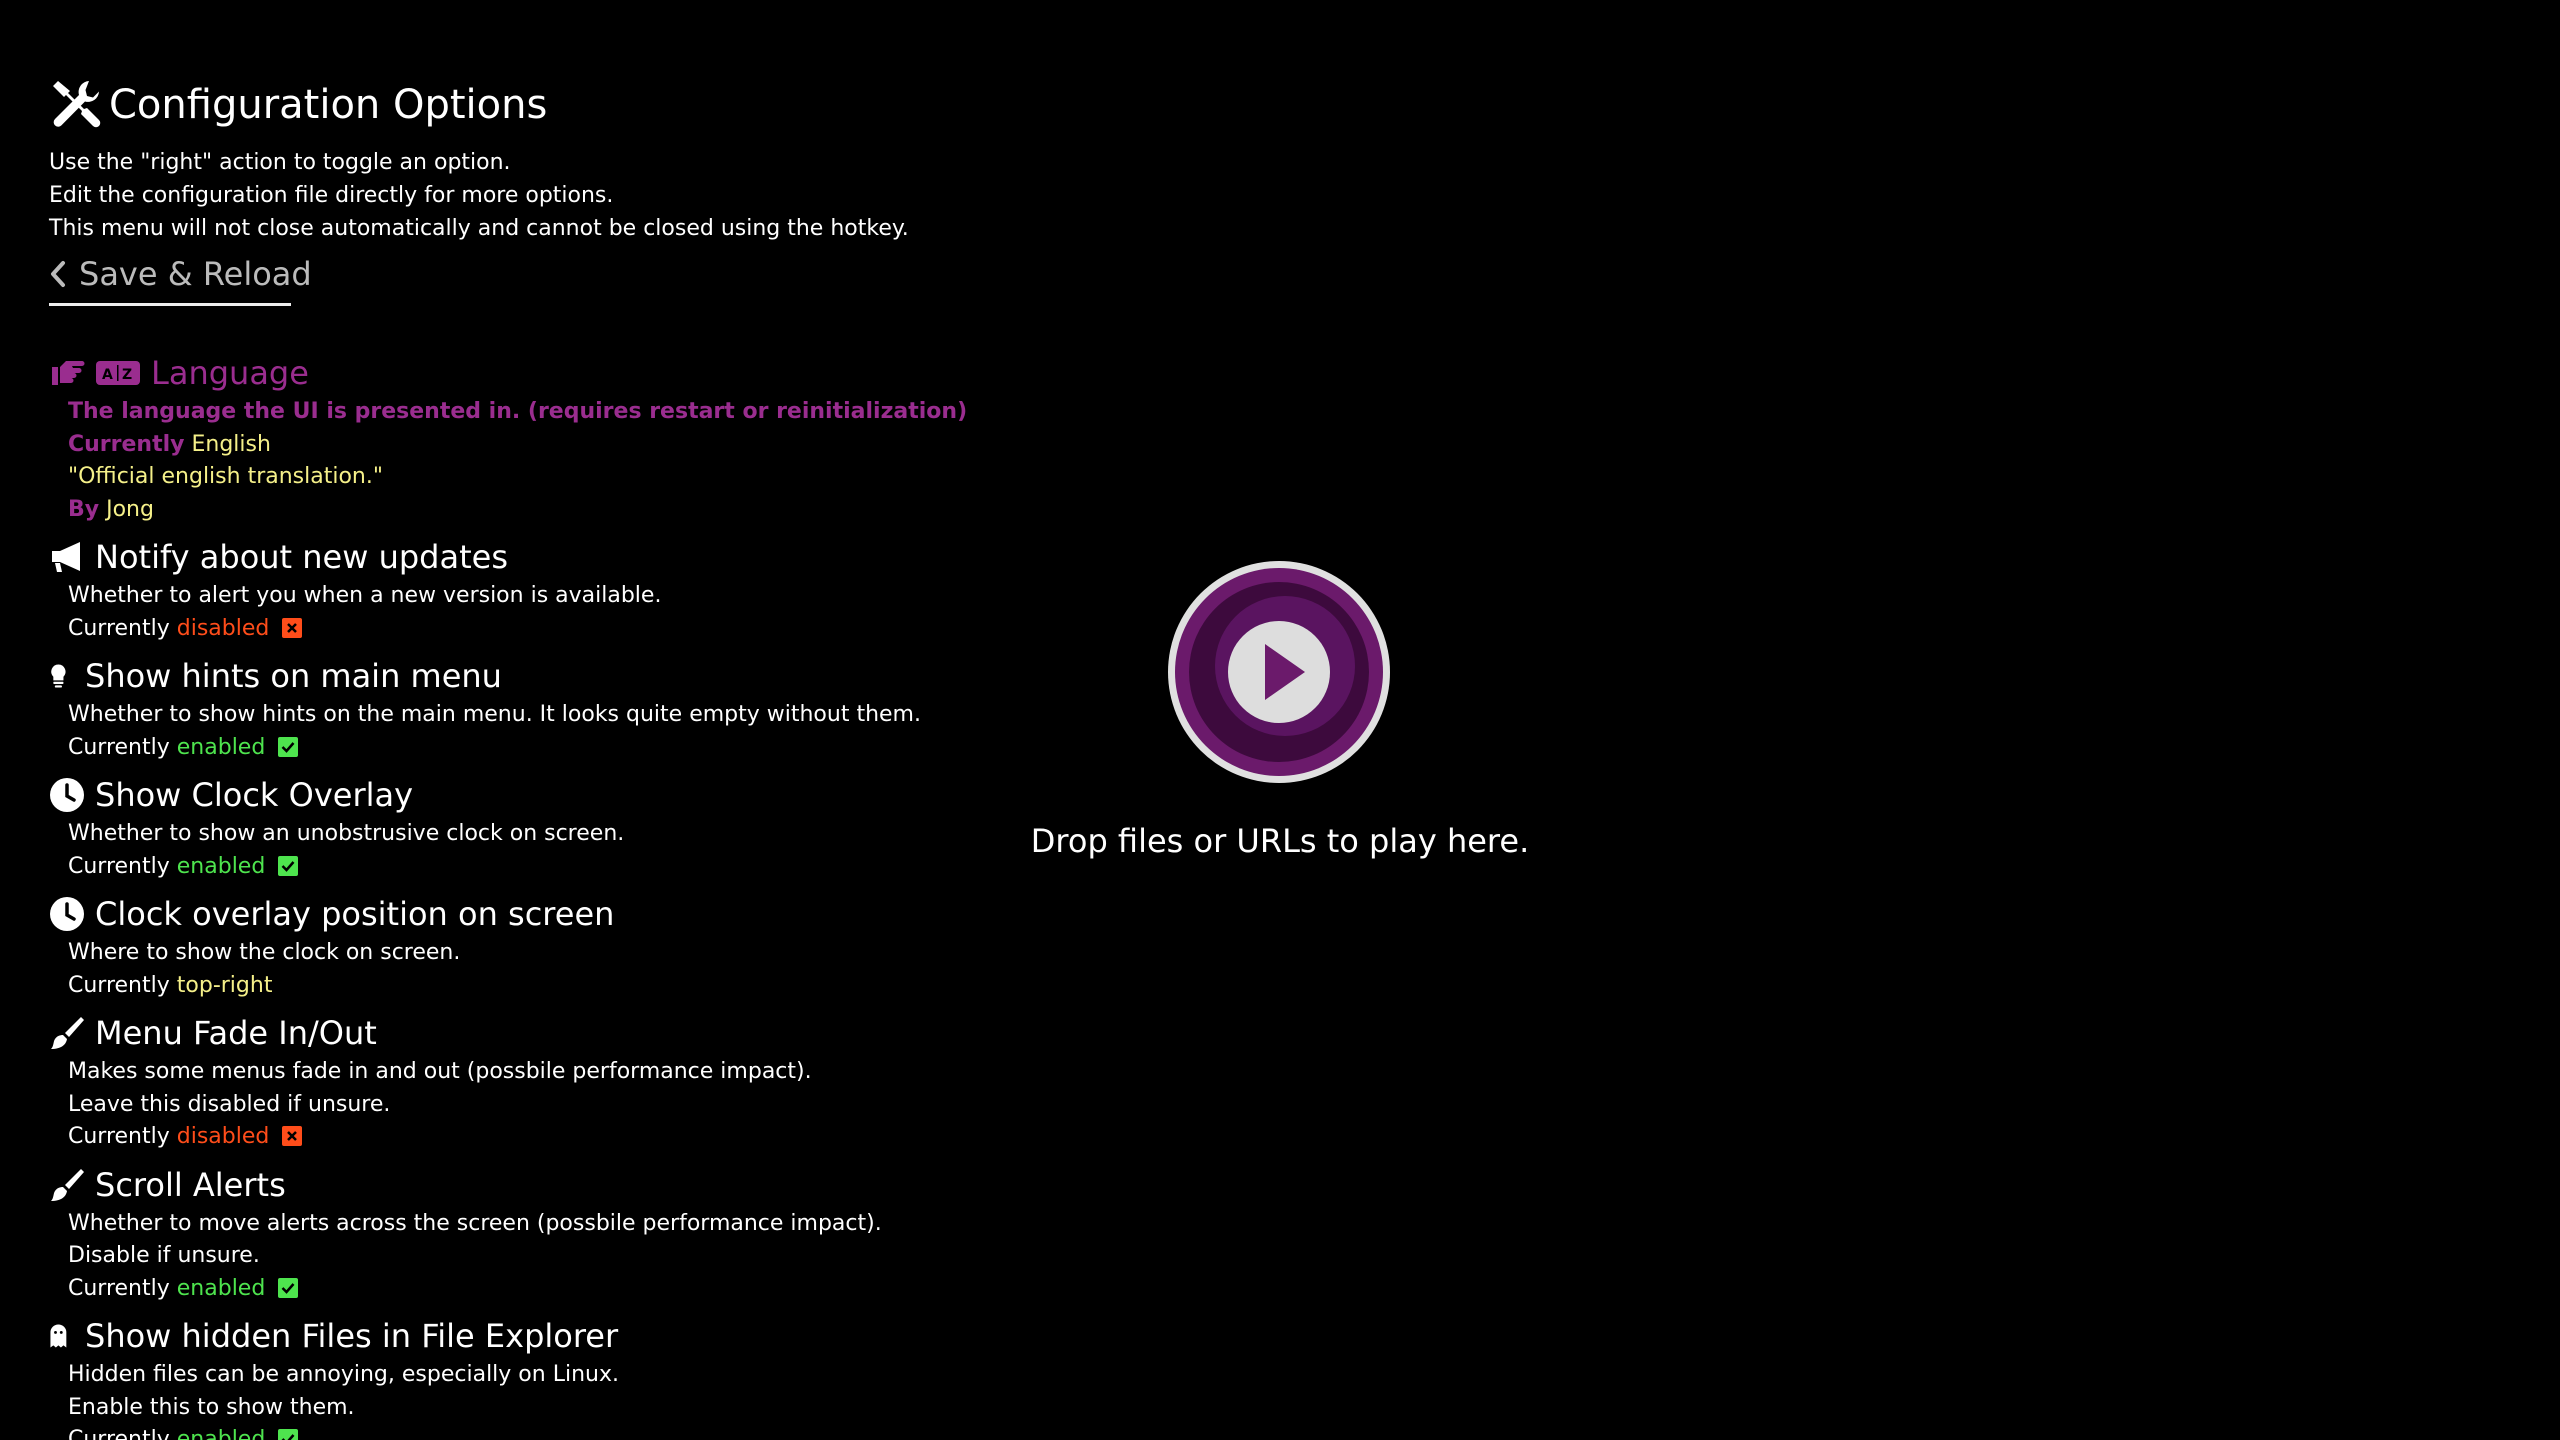 This screenshot has height=1440, width=2560. I want to click on option-title: Show hints on main menu, so click(293, 676).